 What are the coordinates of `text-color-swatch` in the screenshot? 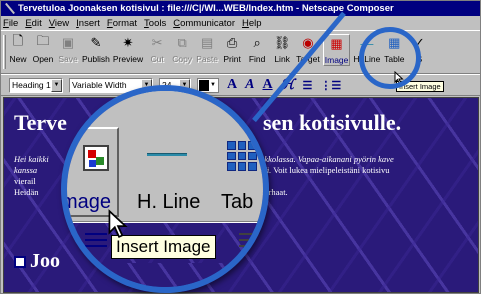 It's located at (204, 85).